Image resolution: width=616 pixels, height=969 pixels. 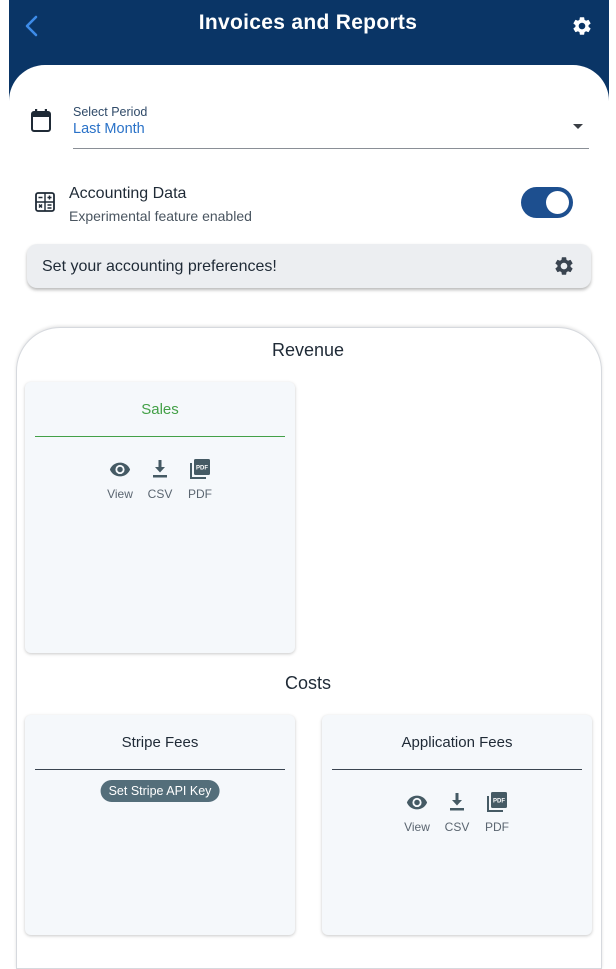 What do you see at coordinates (41, 120) in the screenshot?
I see `calendar-icon` at bounding box center [41, 120].